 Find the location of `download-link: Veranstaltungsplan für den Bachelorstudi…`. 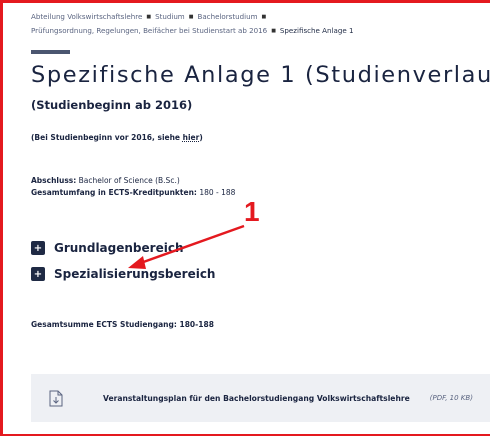

download-link: Veranstaltungsplan für den Bachelorstudi… is located at coordinates (256, 398).